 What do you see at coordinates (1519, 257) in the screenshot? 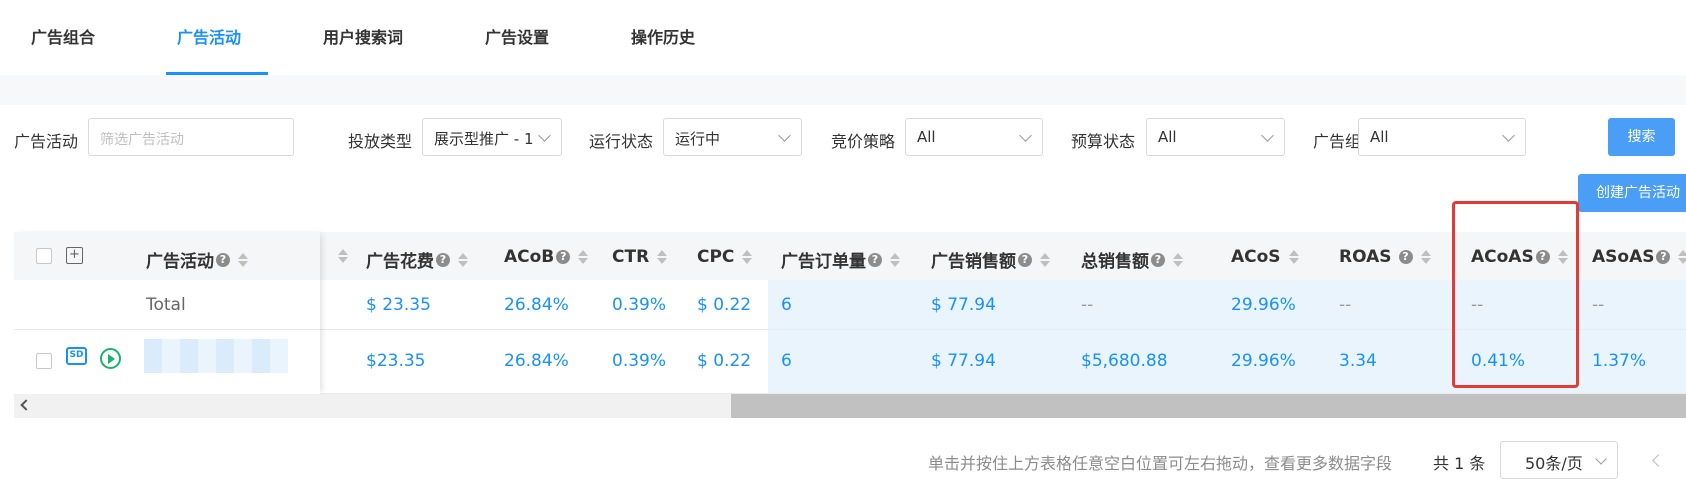
I see `col-header-acoas: ACoAS?` at bounding box center [1519, 257].